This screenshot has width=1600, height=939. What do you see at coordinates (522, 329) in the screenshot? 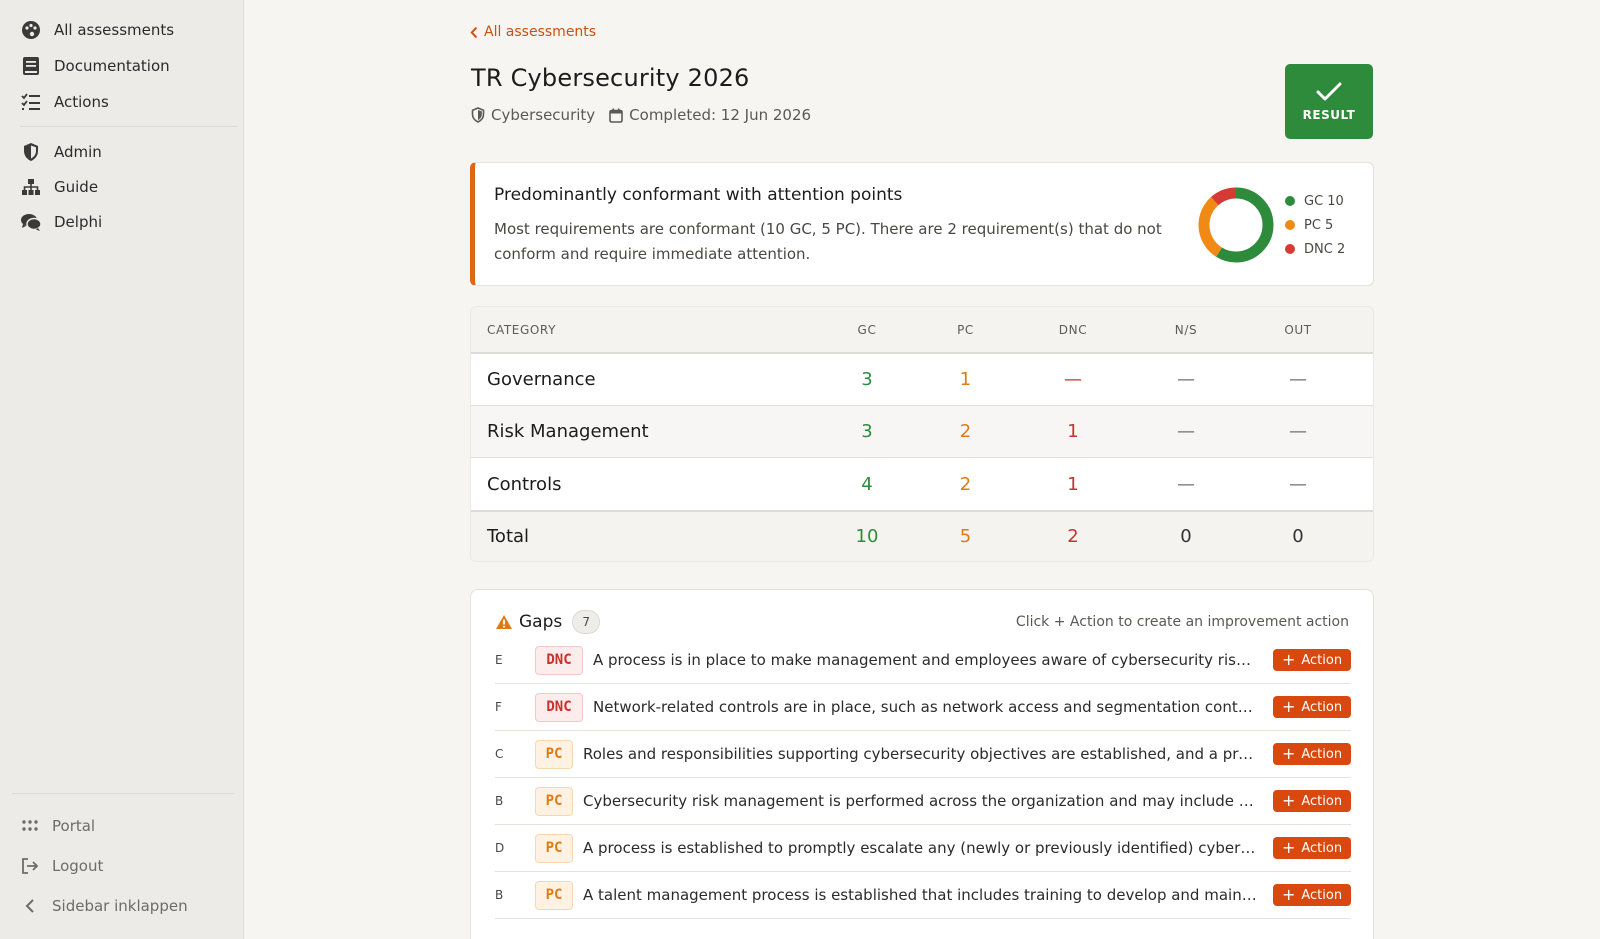
I see `header-category: CATEGORY` at bounding box center [522, 329].